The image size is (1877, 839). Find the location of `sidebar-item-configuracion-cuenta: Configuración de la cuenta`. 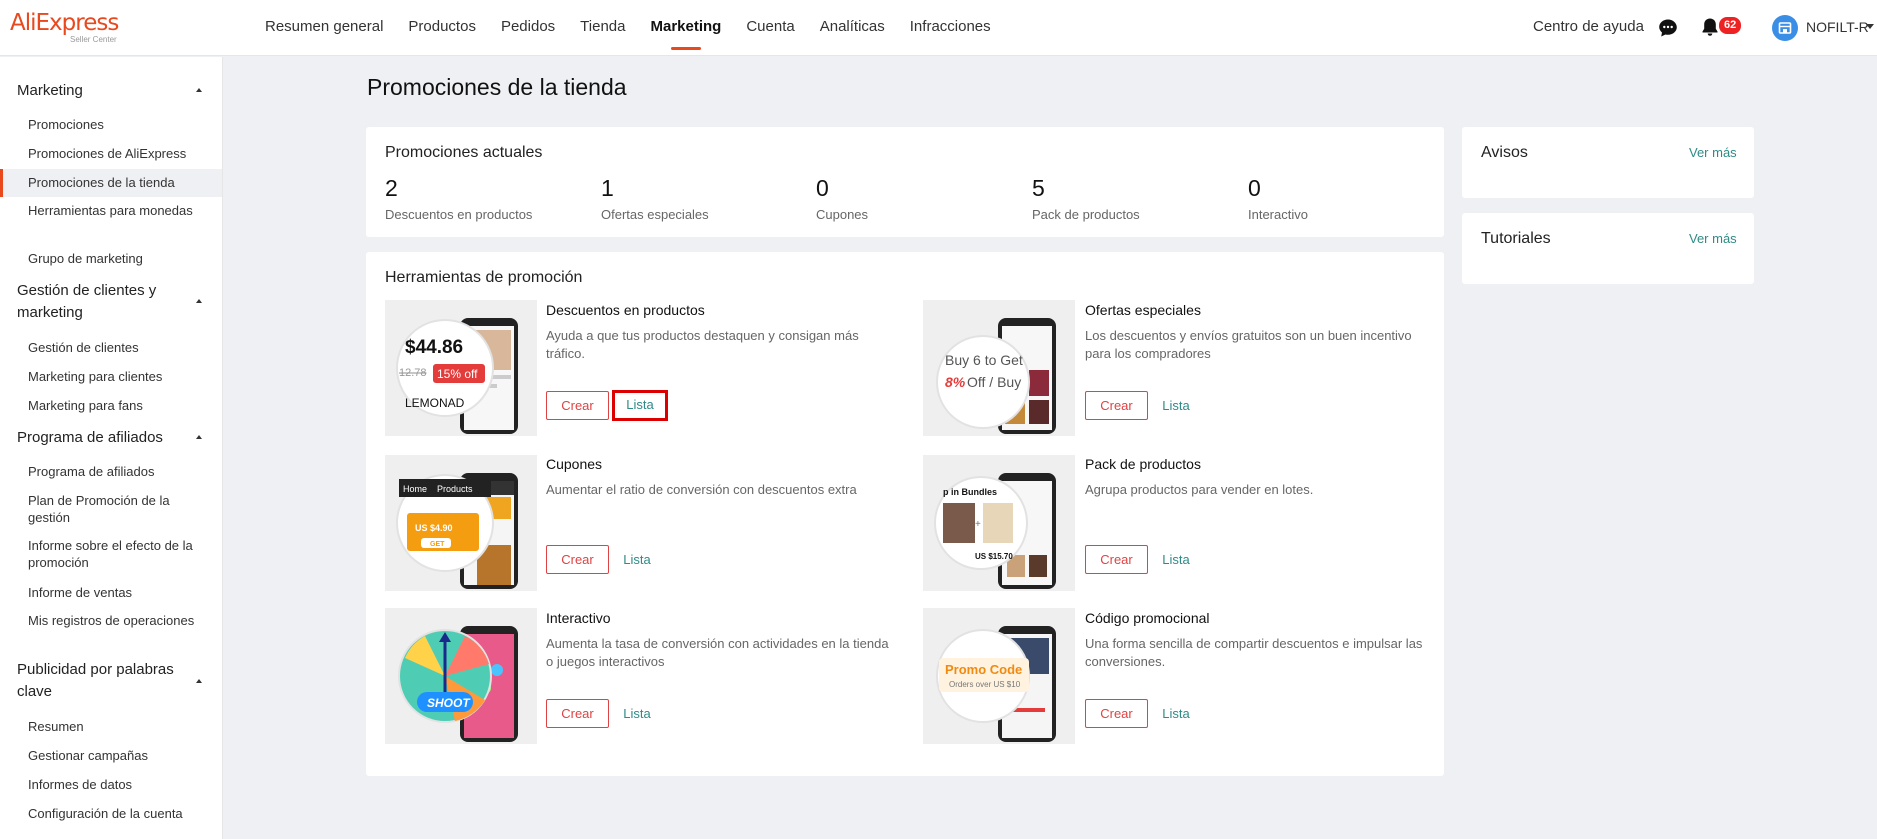

sidebar-item-configuracion-cuenta: Configuración de la cuenta is located at coordinates (113, 813).